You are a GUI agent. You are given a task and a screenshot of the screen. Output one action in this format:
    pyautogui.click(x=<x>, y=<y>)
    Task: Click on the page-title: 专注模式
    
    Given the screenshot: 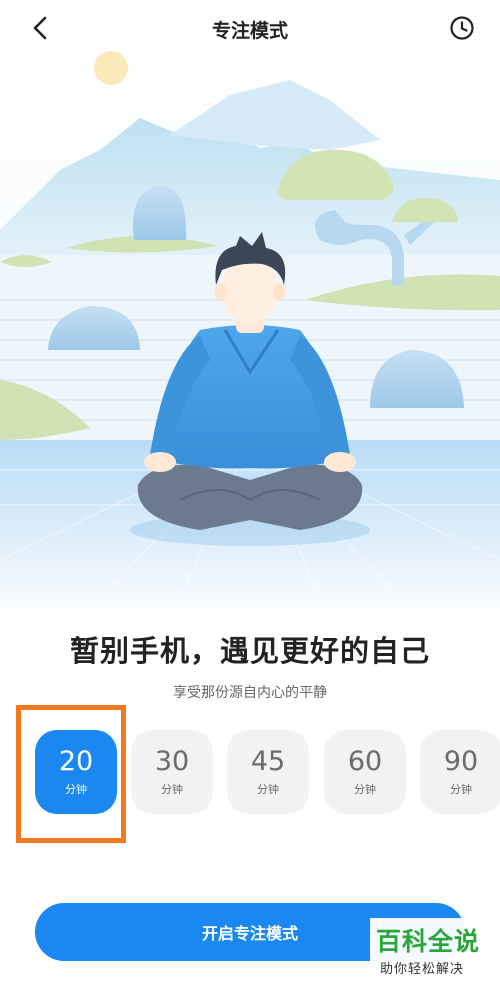 What is the action you would take?
    pyautogui.click(x=249, y=31)
    